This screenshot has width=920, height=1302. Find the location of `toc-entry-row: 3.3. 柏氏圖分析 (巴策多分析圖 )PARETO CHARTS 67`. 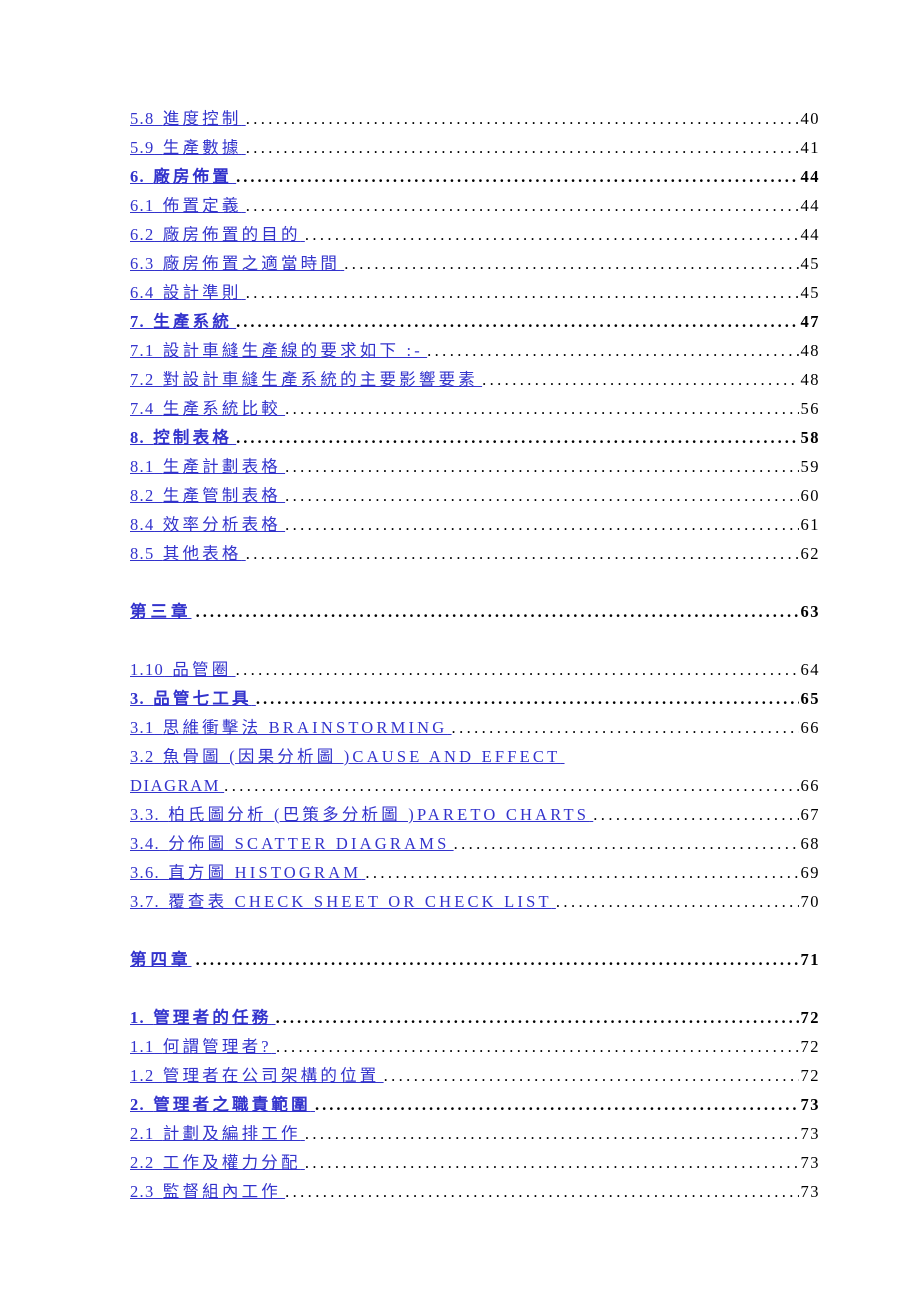

toc-entry-row: 3.3. 柏氏圖分析 (巴策多分析圖 )PARETO CHARTS 67 is located at coordinates (475, 814).